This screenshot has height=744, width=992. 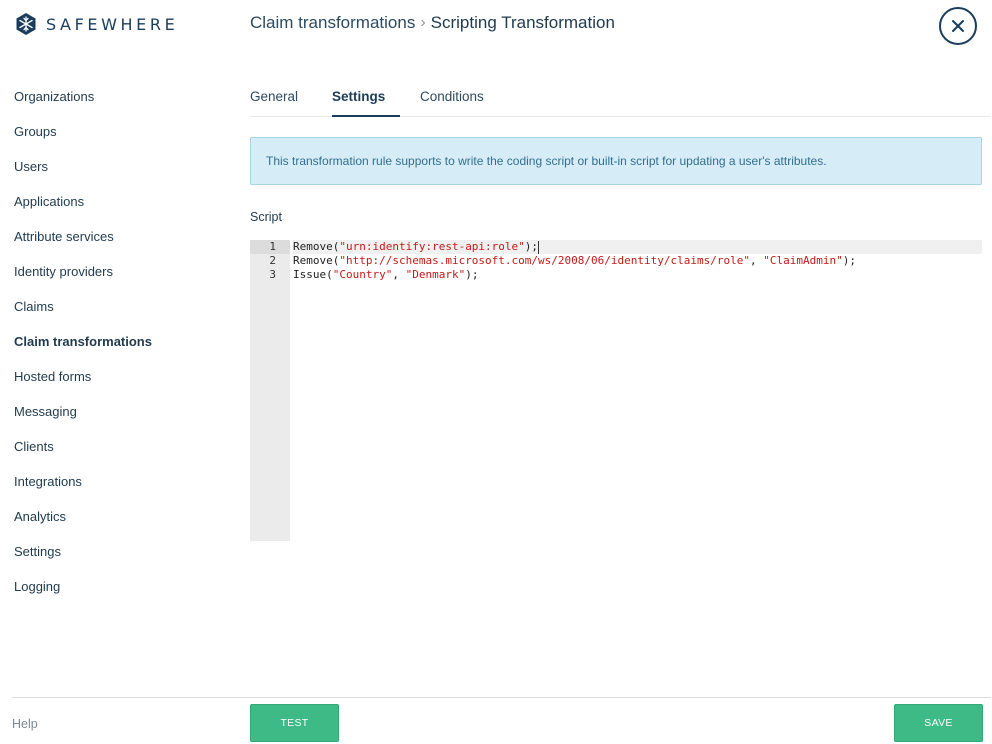 What do you see at coordinates (938, 723) in the screenshot?
I see `save-button: SAVE` at bounding box center [938, 723].